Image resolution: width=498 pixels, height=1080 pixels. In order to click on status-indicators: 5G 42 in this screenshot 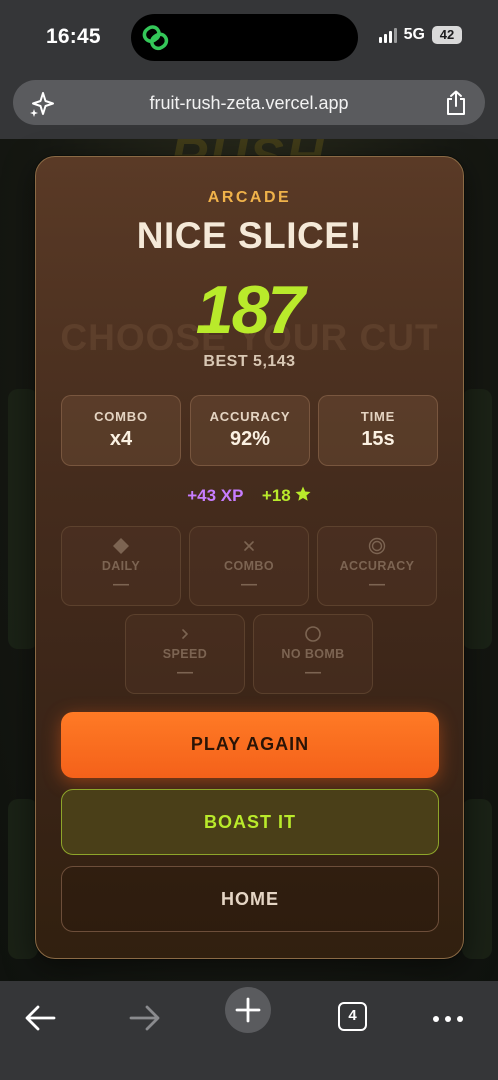, I will do `click(420, 35)`.